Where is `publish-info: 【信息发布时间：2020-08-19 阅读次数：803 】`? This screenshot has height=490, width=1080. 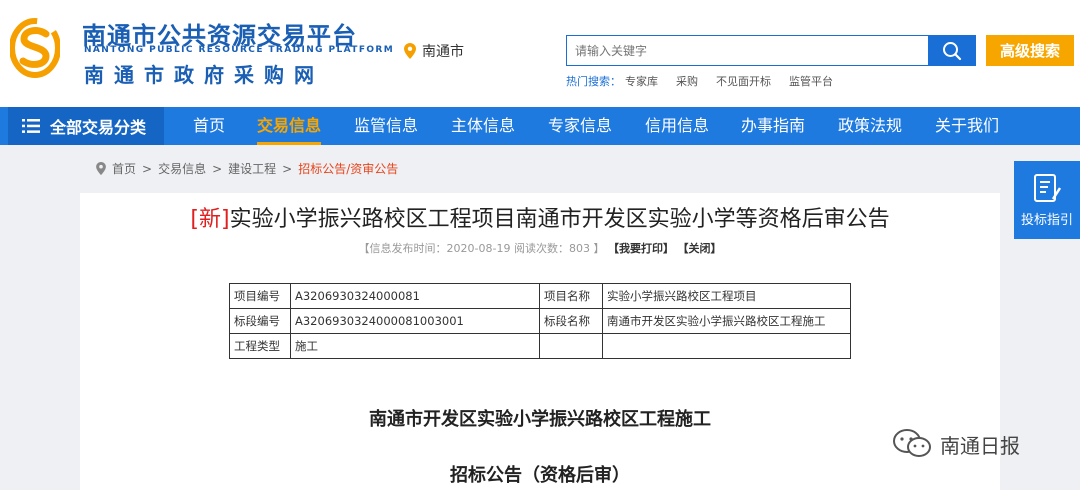 publish-info: 【信息发布时间：2020-08-19 阅读次数：803 】 is located at coordinates (481, 248).